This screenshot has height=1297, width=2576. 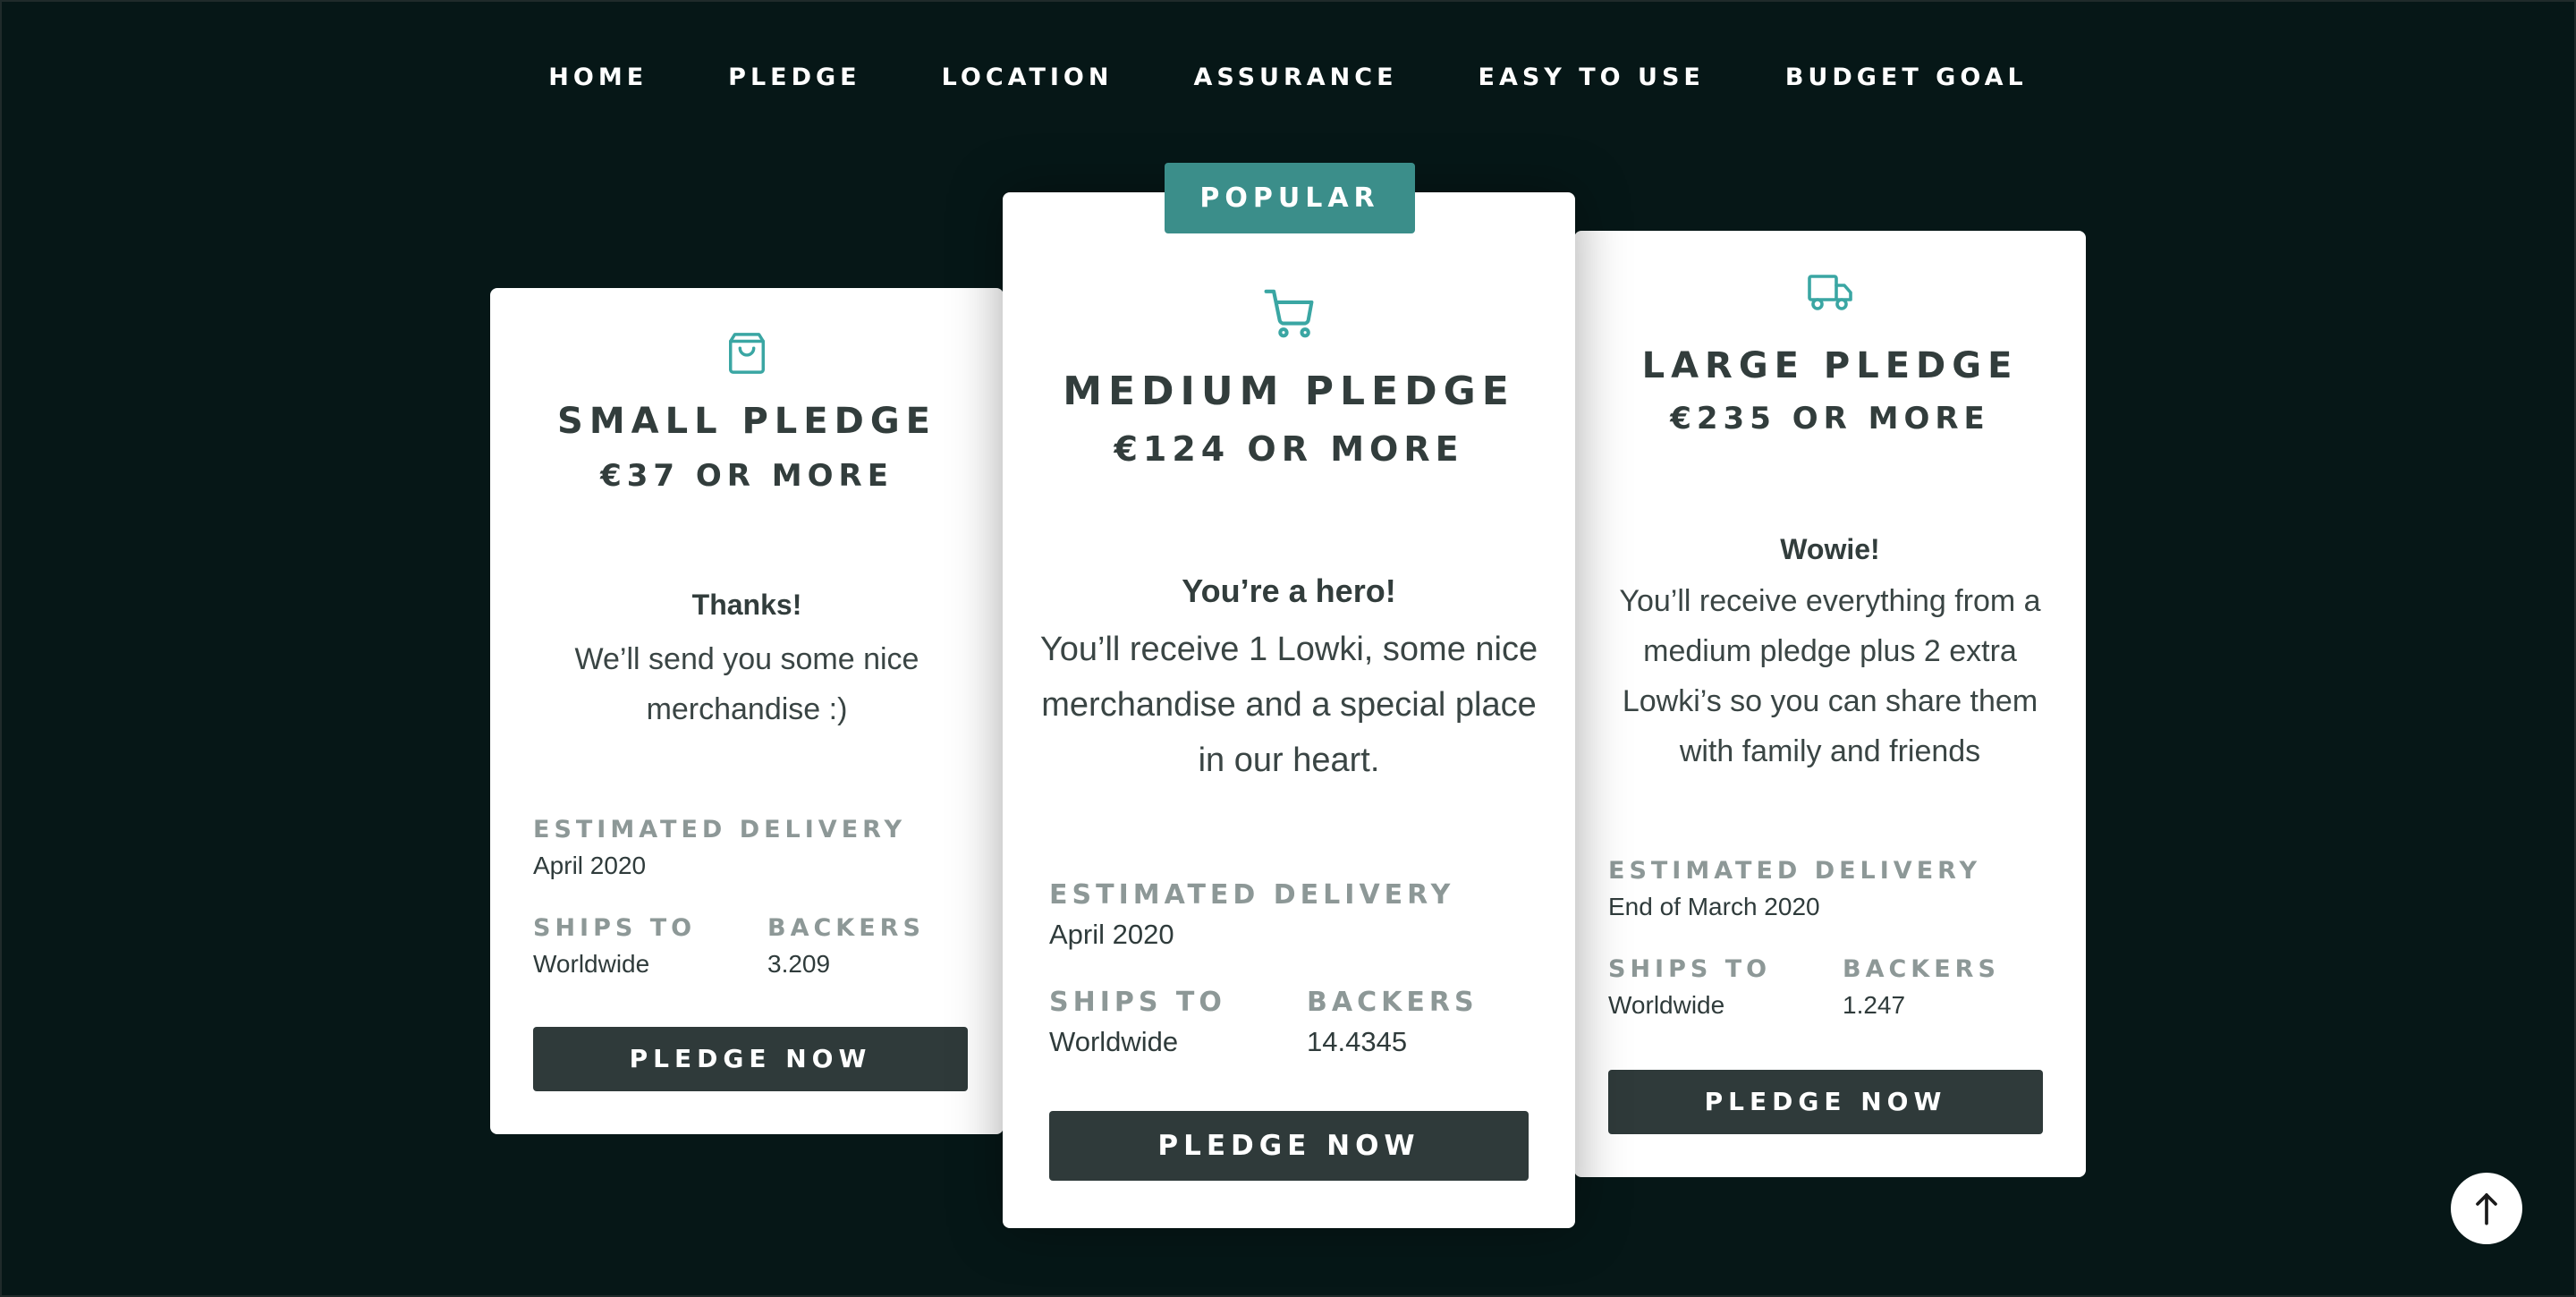 I want to click on pledge-price: €124 OR MORE, so click(x=1289, y=449).